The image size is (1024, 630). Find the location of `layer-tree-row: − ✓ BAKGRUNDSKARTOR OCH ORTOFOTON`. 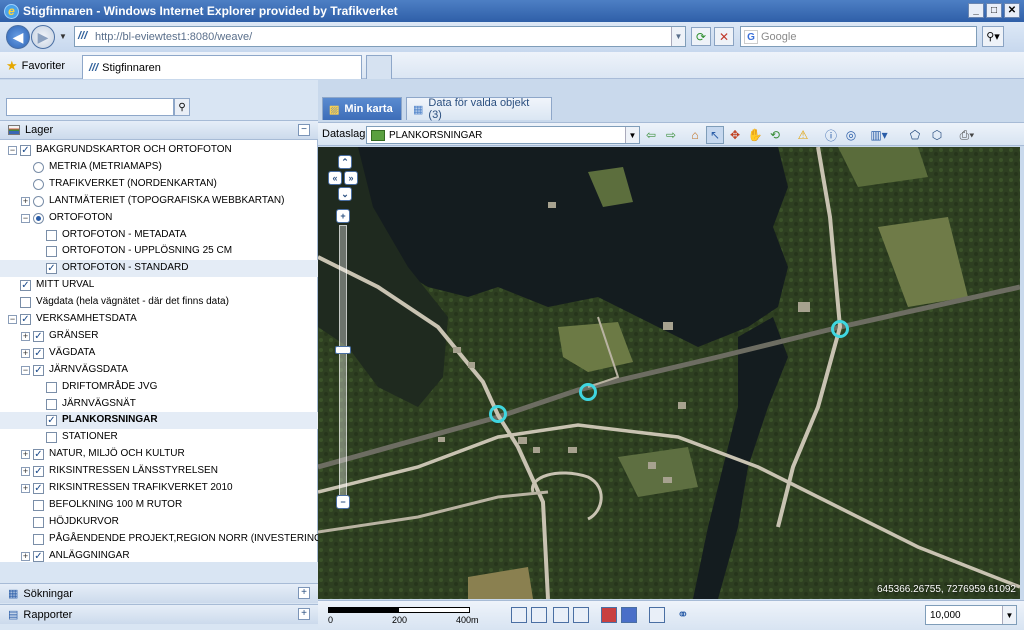

layer-tree-row: − ✓ BAKGRUNDSKARTOR OCH ORTOFOTON is located at coordinates (159, 150).